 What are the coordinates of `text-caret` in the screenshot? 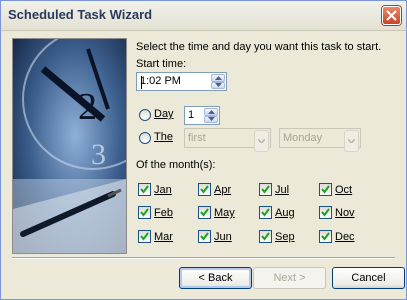 It's located at (141, 82).